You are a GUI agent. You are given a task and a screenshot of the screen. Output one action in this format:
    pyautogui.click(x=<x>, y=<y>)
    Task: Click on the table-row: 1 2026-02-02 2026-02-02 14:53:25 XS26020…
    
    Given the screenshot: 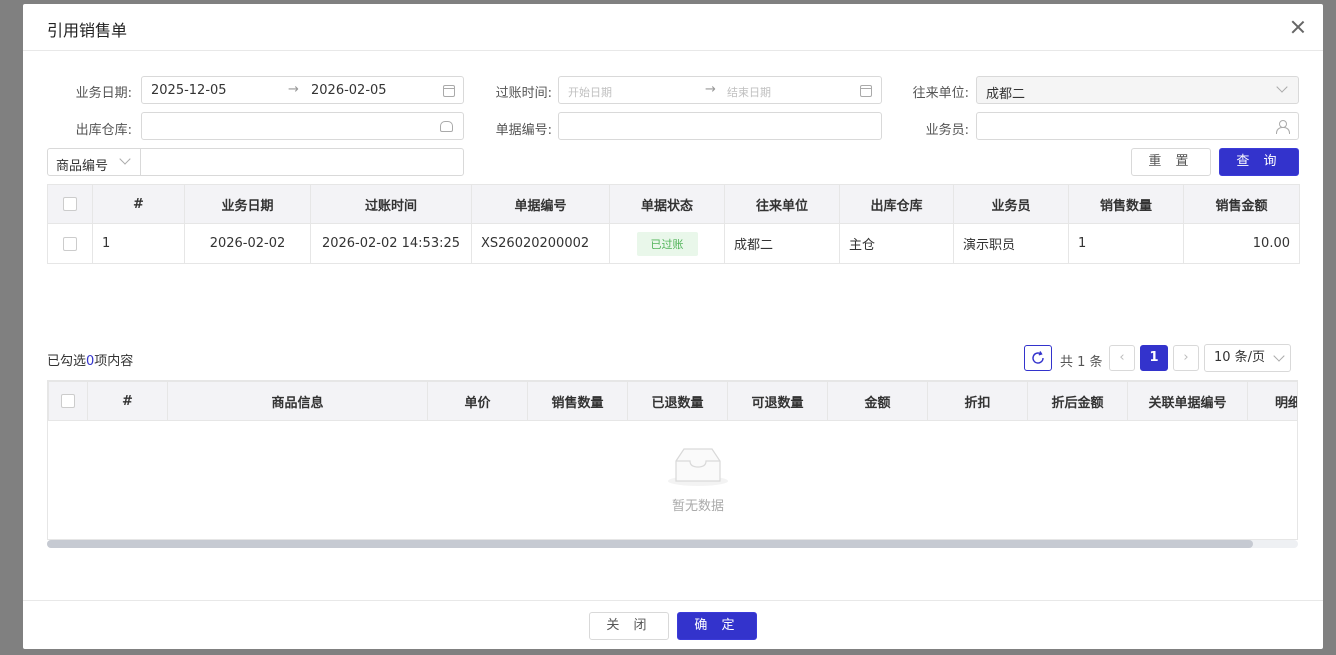 What is the action you would take?
    pyautogui.click(x=673, y=243)
    